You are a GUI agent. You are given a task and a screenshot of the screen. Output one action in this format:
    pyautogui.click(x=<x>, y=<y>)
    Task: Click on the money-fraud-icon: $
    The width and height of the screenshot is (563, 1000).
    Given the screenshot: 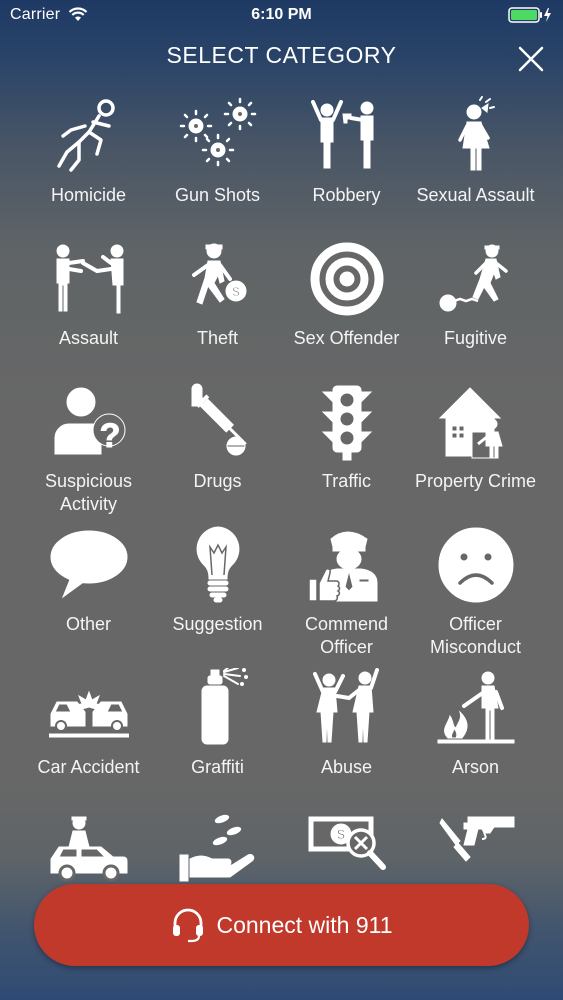 What is the action you would take?
    pyautogui.click(x=347, y=843)
    